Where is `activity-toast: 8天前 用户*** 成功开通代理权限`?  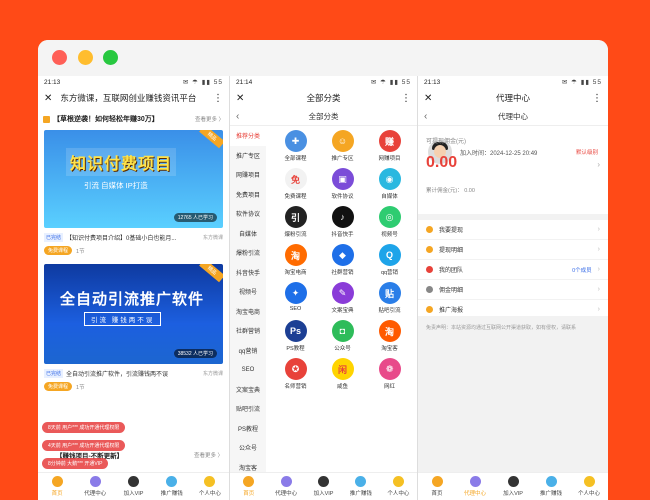
activity-toast: 8天前 用户*** 成功开通代理权限 is located at coordinates (84, 427).